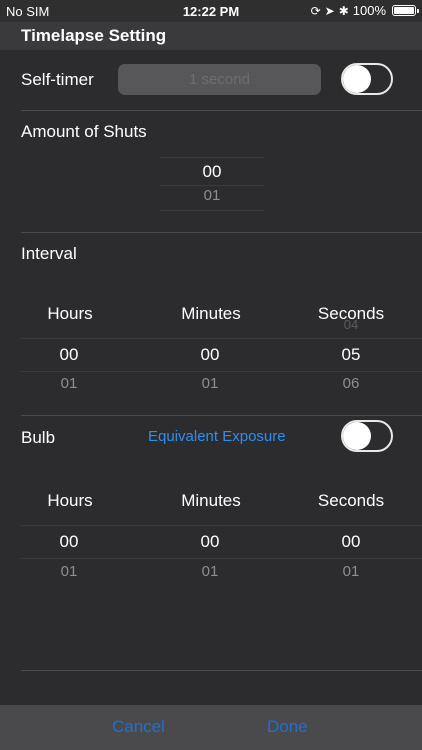 The height and width of the screenshot is (750, 422). I want to click on bluetooth-icon: ✱, so click(343, 10).